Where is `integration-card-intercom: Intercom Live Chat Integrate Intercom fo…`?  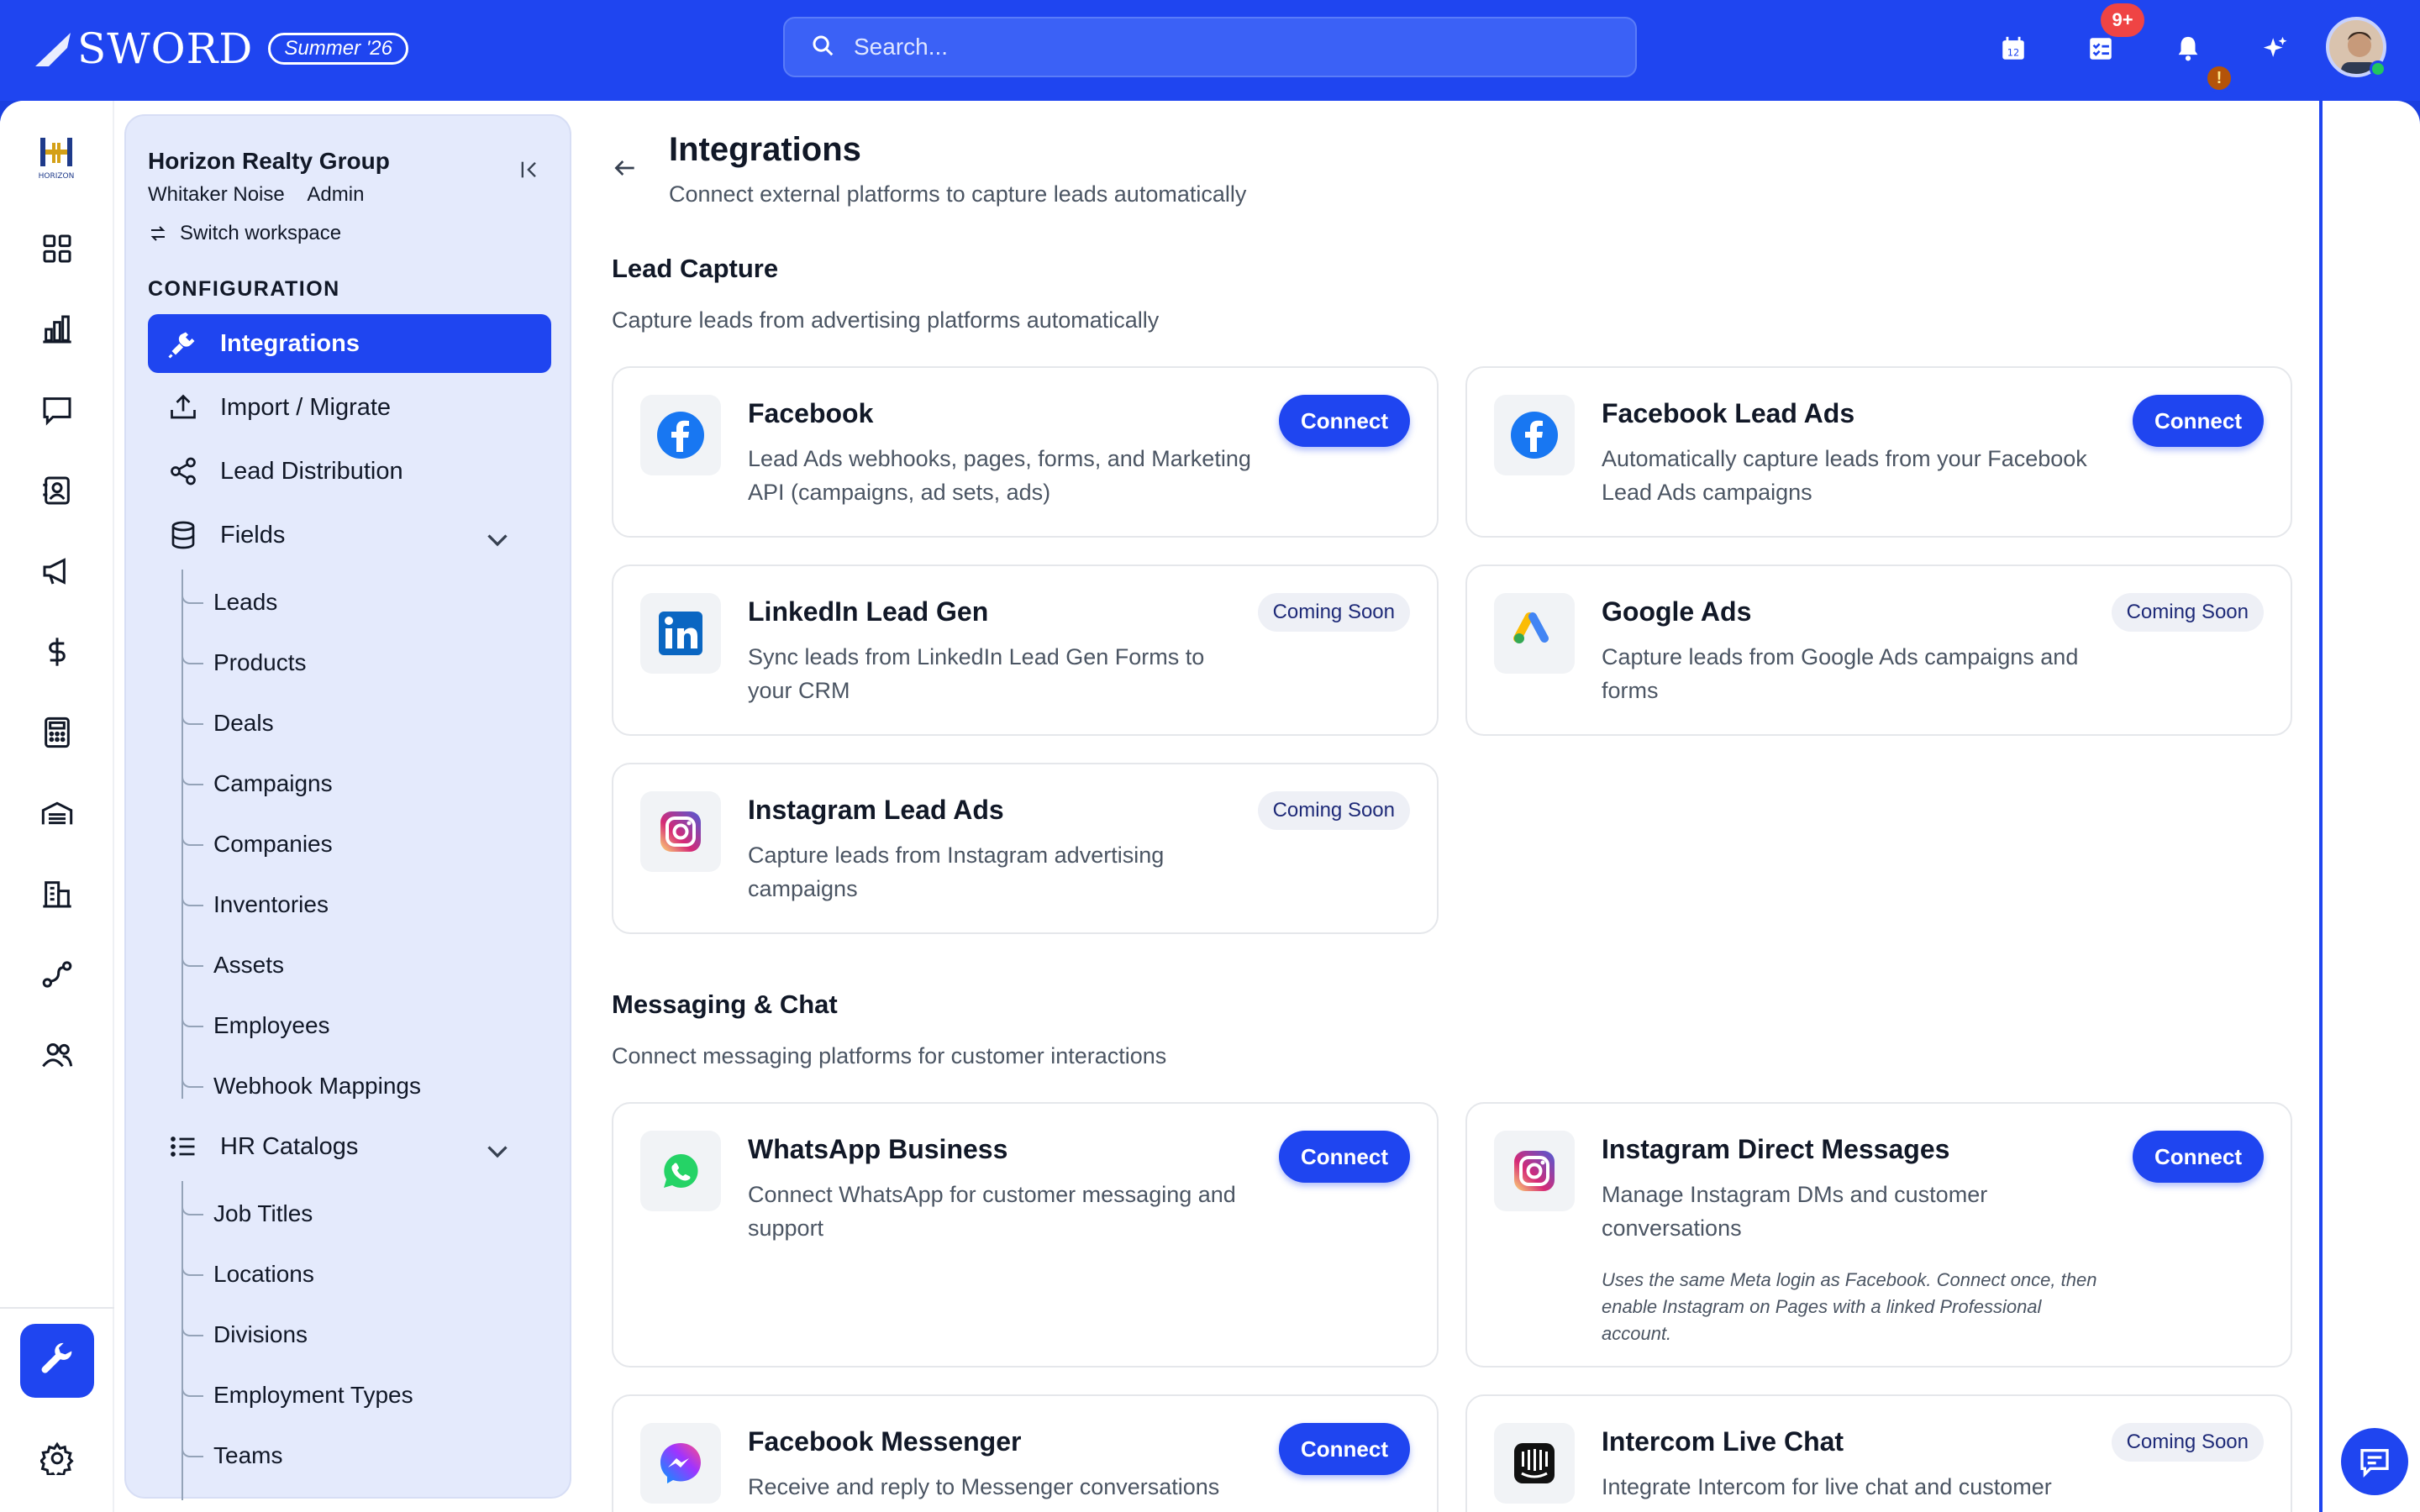 integration-card-intercom: Intercom Live Chat Integrate Intercom fo… is located at coordinates (1878, 1453).